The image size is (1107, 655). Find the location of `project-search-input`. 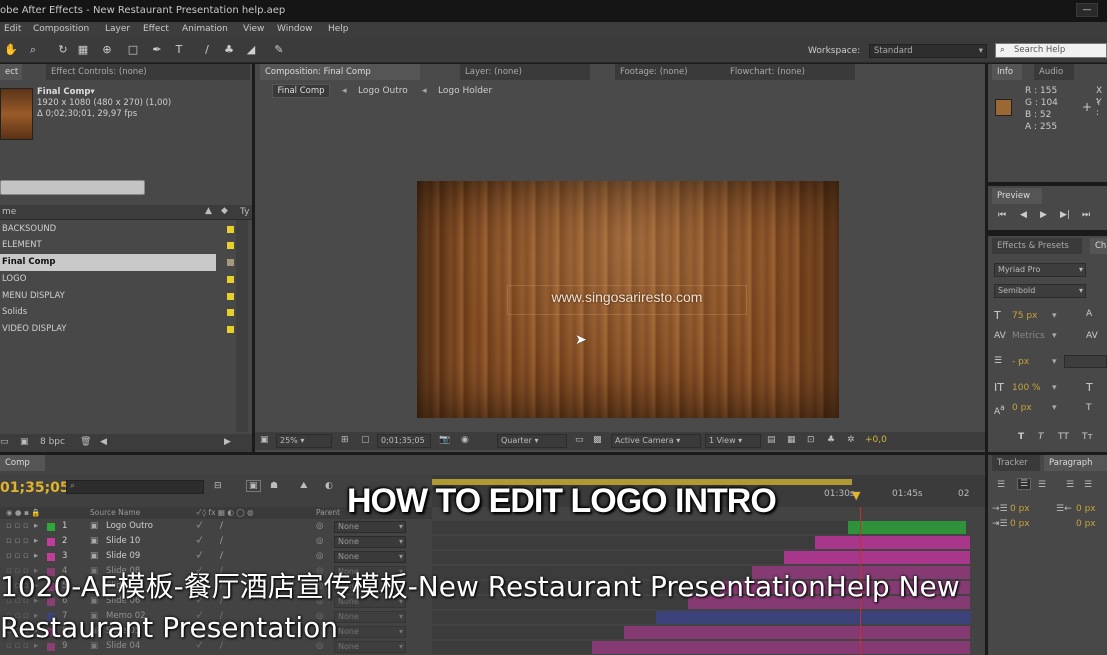

project-search-input is located at coordinates (72, 187).